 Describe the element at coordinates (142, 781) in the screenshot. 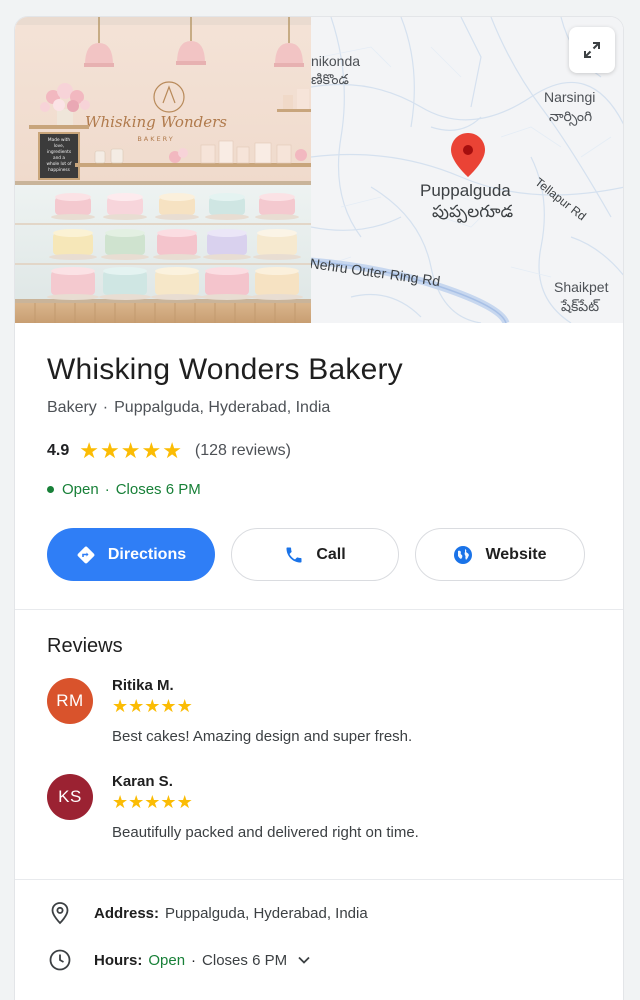

I see `reviewer-name: Karan S.` at that location.